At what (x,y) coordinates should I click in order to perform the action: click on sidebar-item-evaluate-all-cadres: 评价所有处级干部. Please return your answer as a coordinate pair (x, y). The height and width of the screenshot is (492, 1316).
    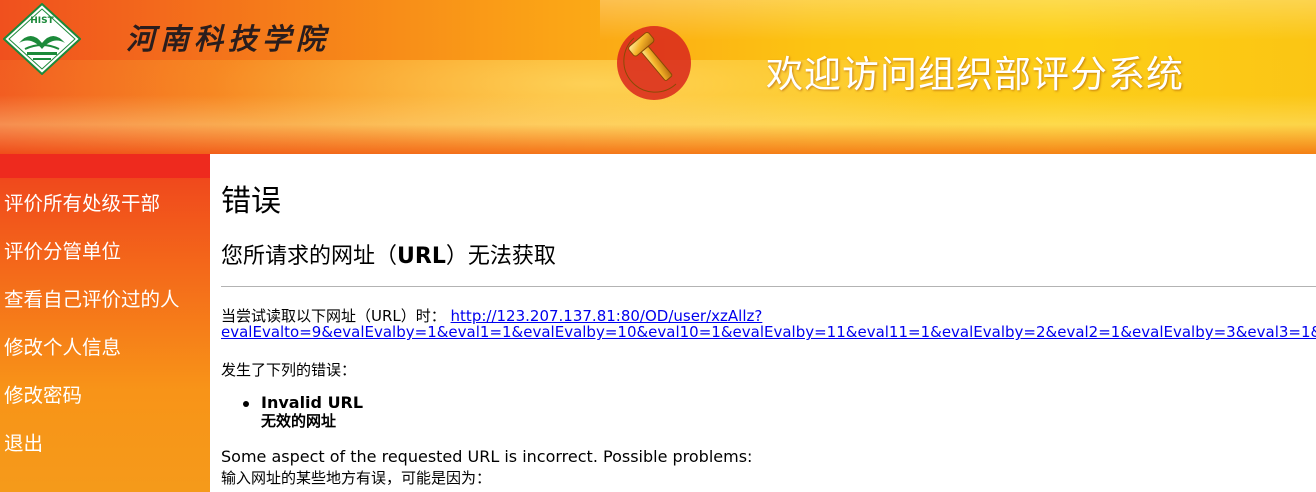
    Looking at the image, I should click on (105, 204).